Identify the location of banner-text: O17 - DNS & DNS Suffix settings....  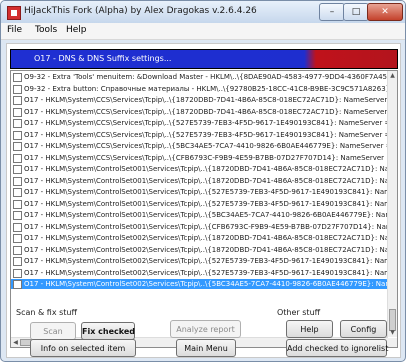
(103, 58).